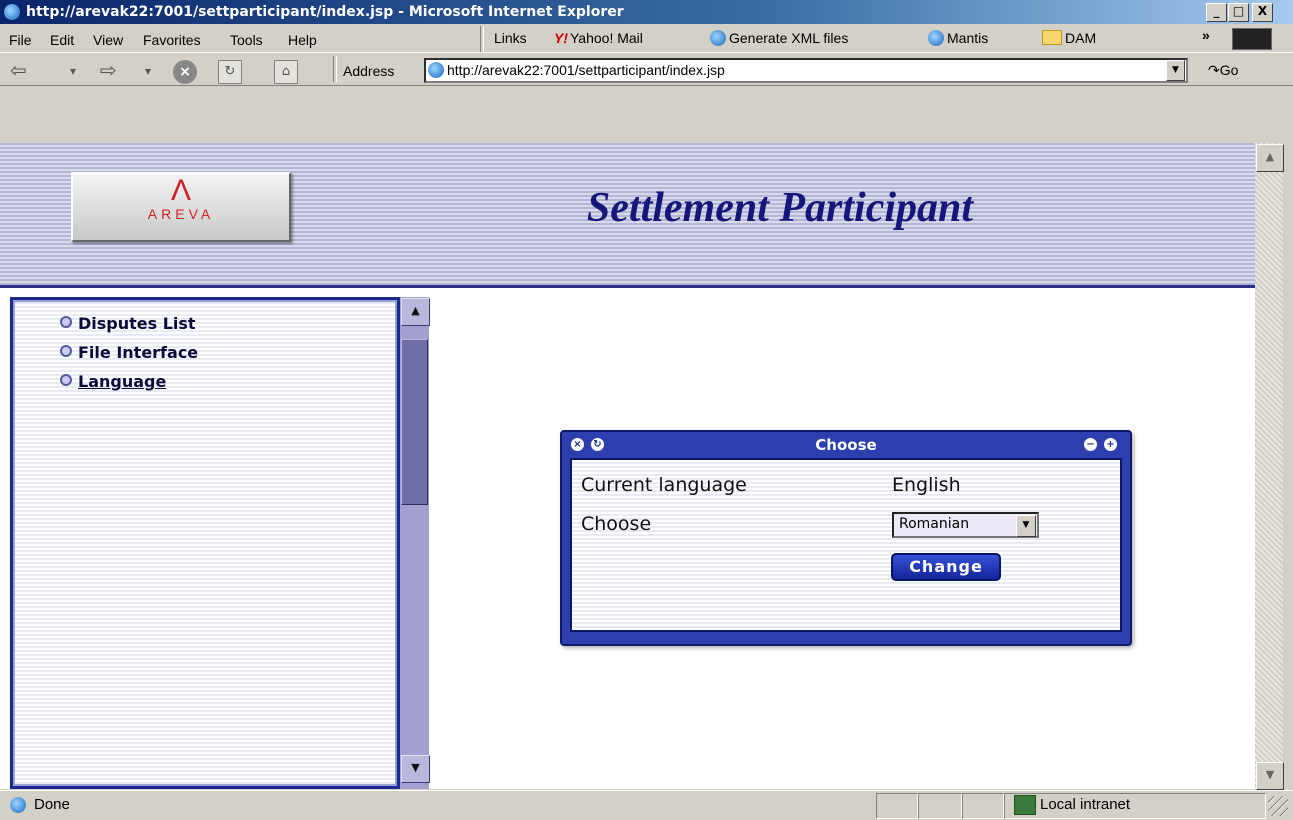  Describe the element at coordinates (230, 72) in the screenshot. I see `refresh-icon: ↻` at that location.